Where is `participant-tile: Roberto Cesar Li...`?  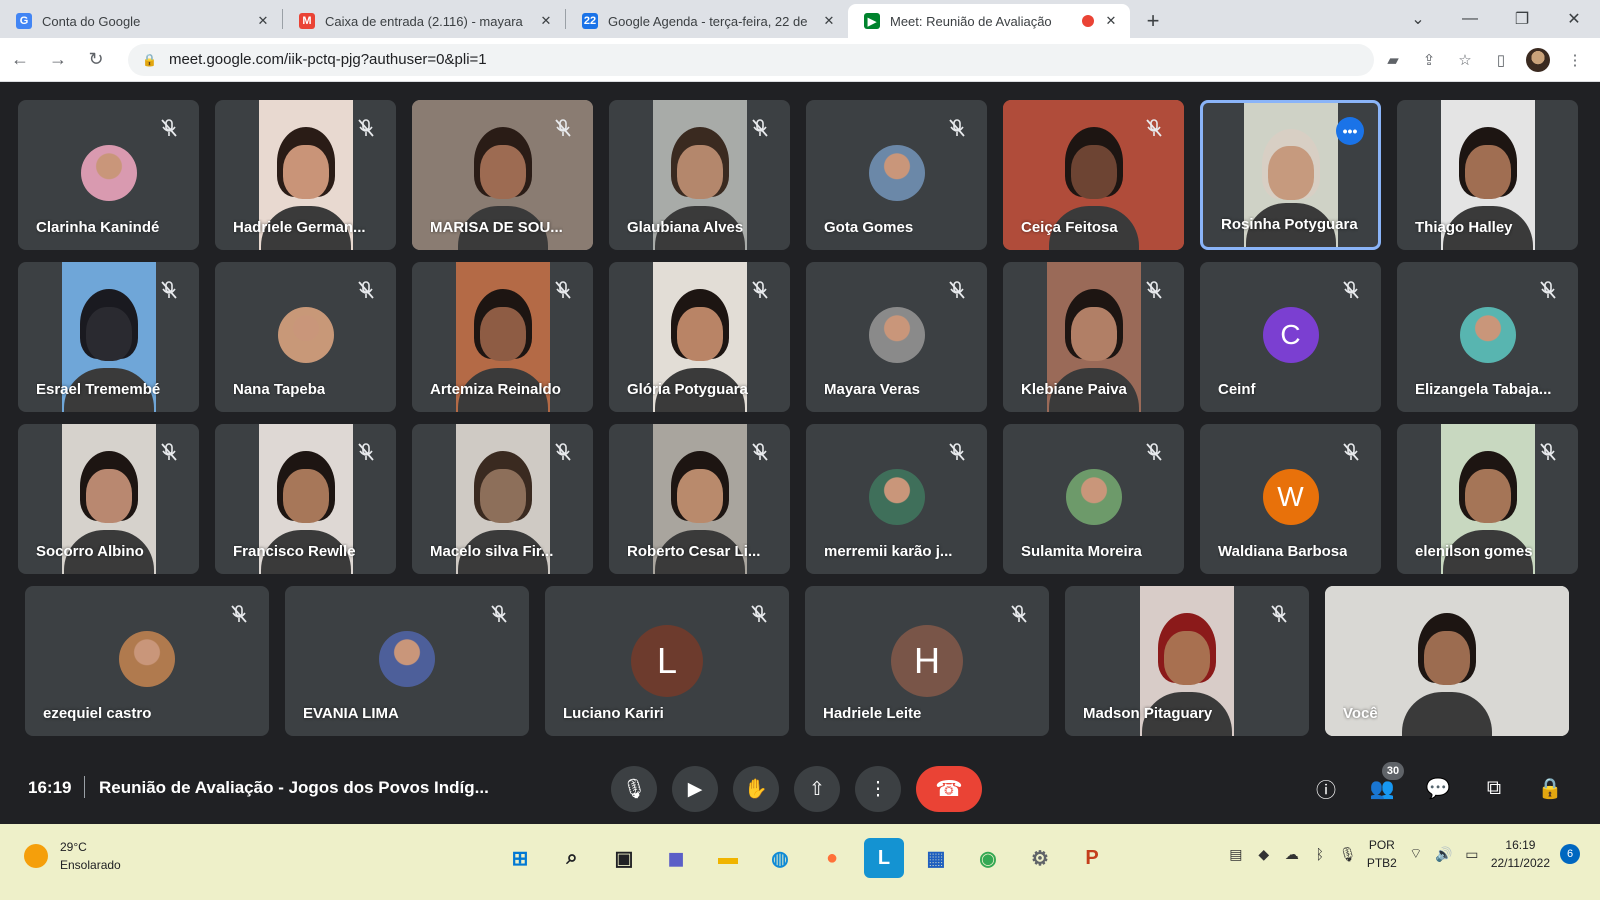
participant-tile: Roberto Cesar Li... is located at coordinates (699, 499).